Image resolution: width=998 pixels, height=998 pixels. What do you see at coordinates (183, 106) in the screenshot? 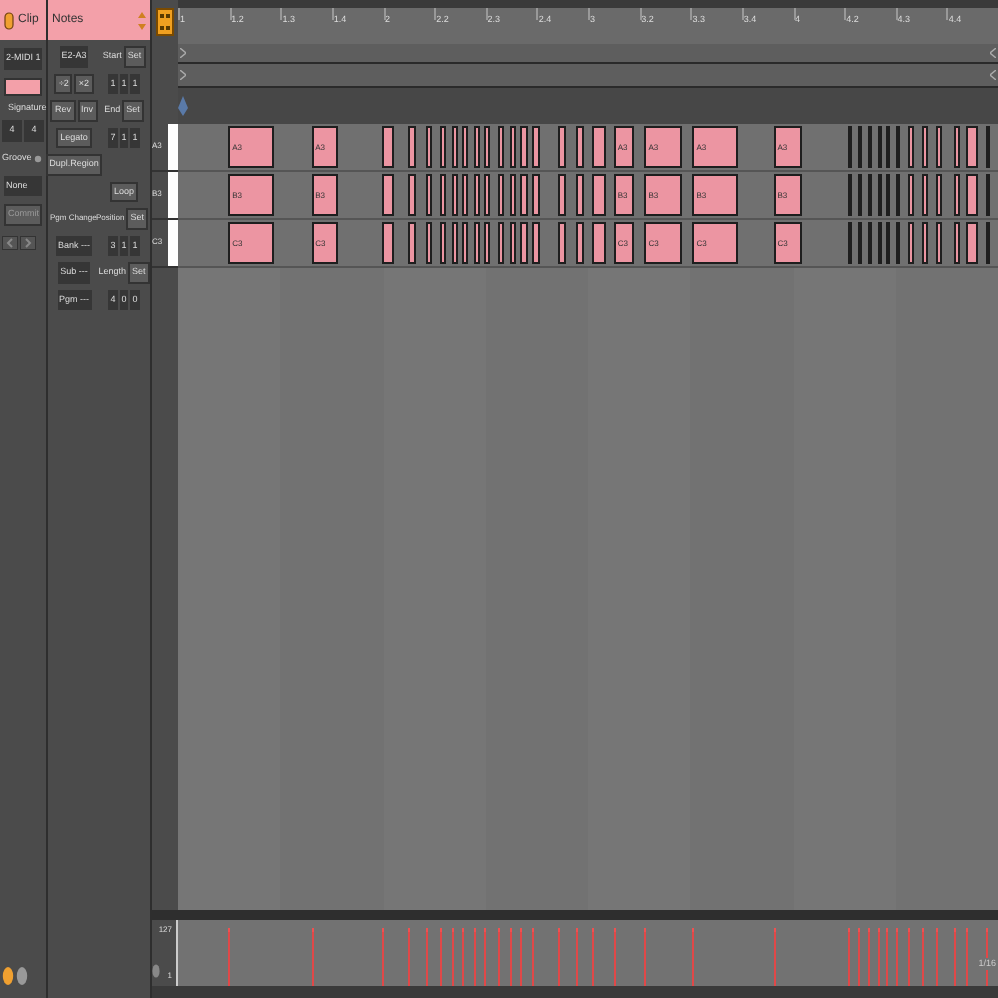
I see `playhead-marker-icon` at bounding box center [183, 106].